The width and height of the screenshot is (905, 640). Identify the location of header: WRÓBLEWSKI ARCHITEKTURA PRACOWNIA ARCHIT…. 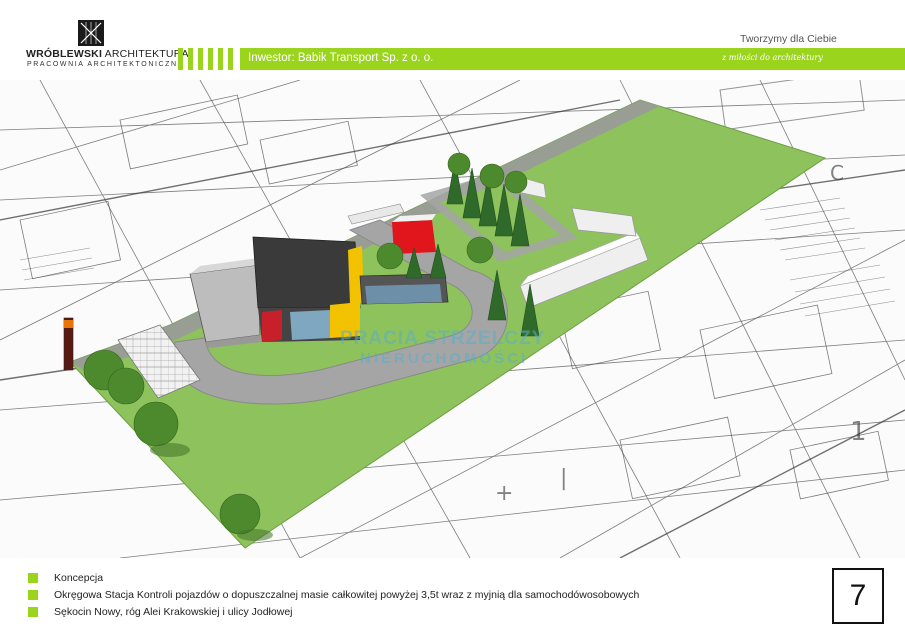
(452, 39).